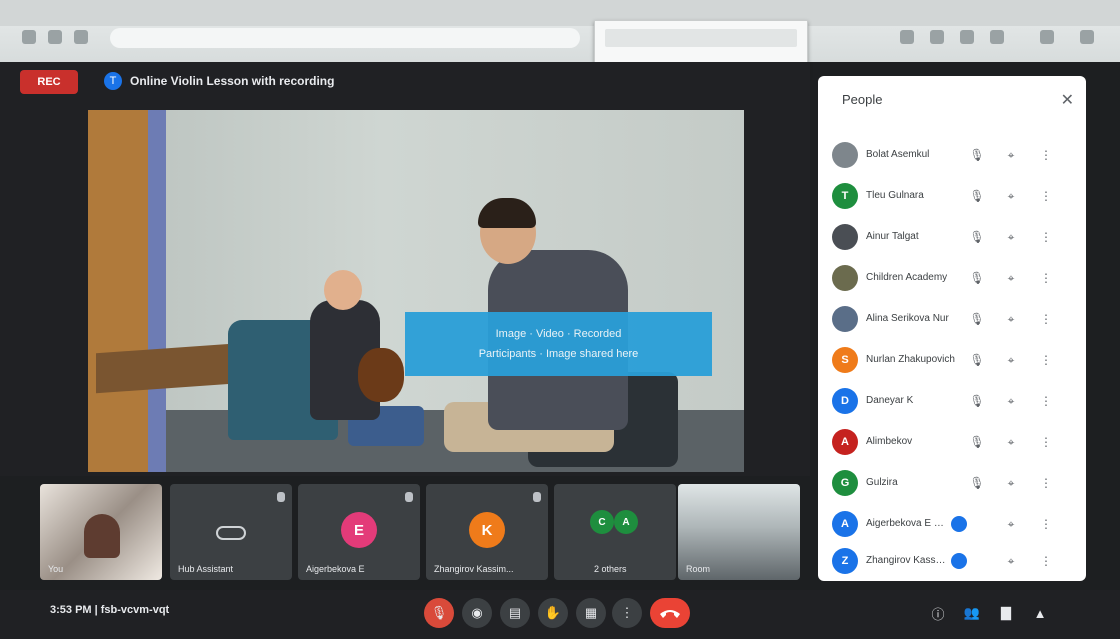  What do you see at coordinates (101, 532) in the screenshot?
I see `participant-tile-self: You` at bounding box center [101, 532].